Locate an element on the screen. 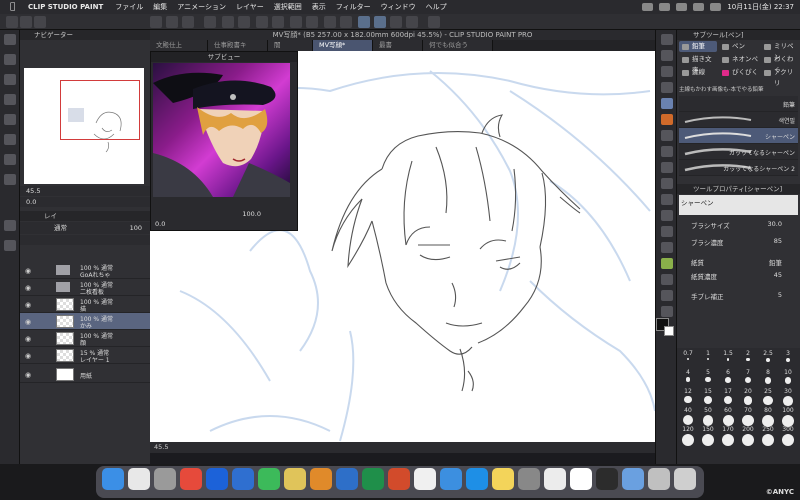 The width and height of the screenshot is (800, 500). navigator-rotate-value: 0.0 is located at coordinates (31, 202).